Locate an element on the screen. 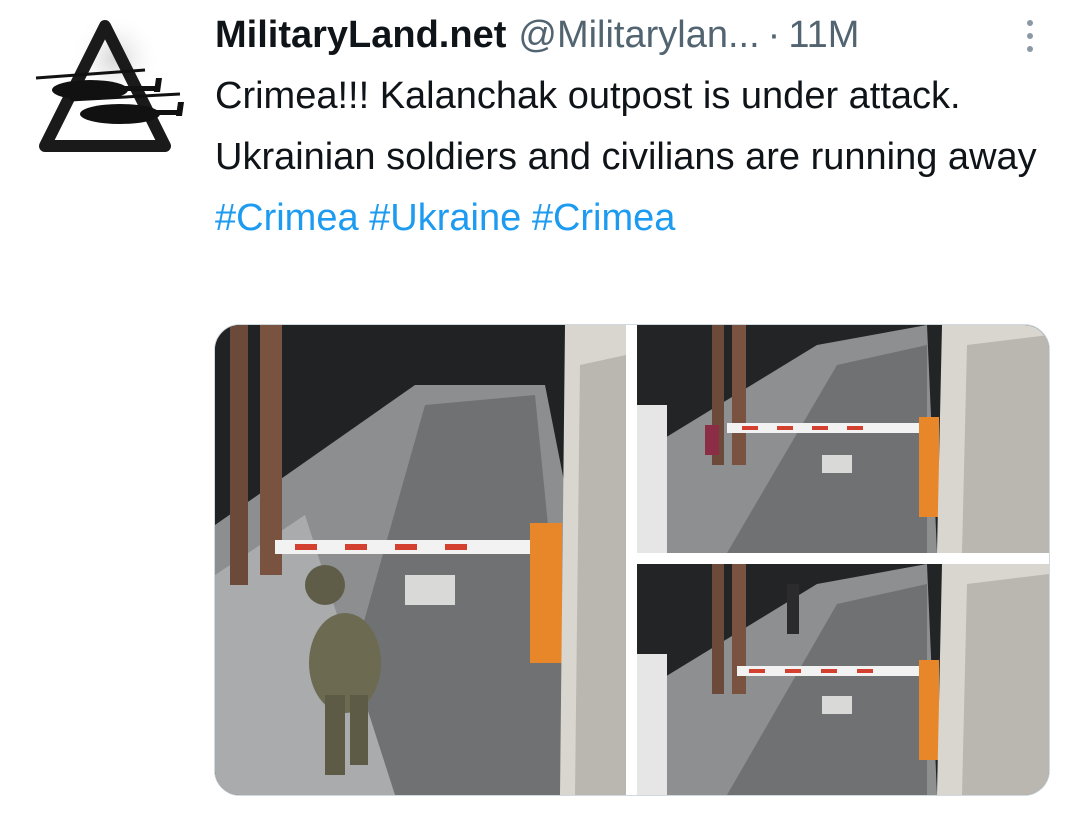 The image size is (1080, 824). timestamp: 11M is located at coordinates (823, 35).